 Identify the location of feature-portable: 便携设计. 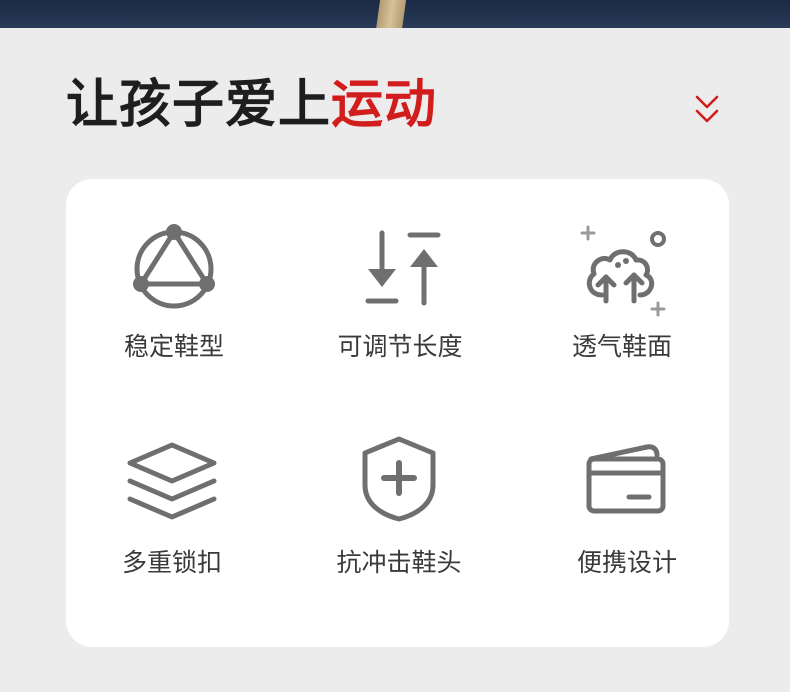
(627, 525).